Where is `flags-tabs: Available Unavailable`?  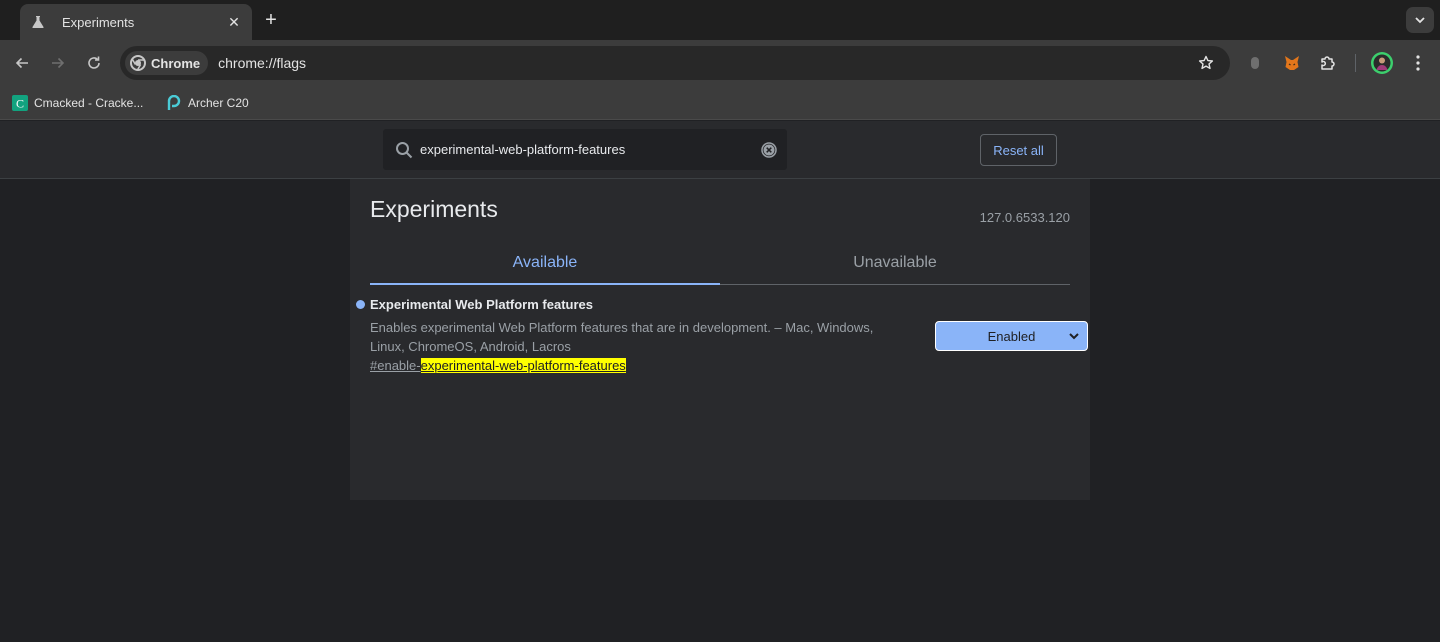
flags-tabs: Available Unavailable is located at coordinates (720, 263).